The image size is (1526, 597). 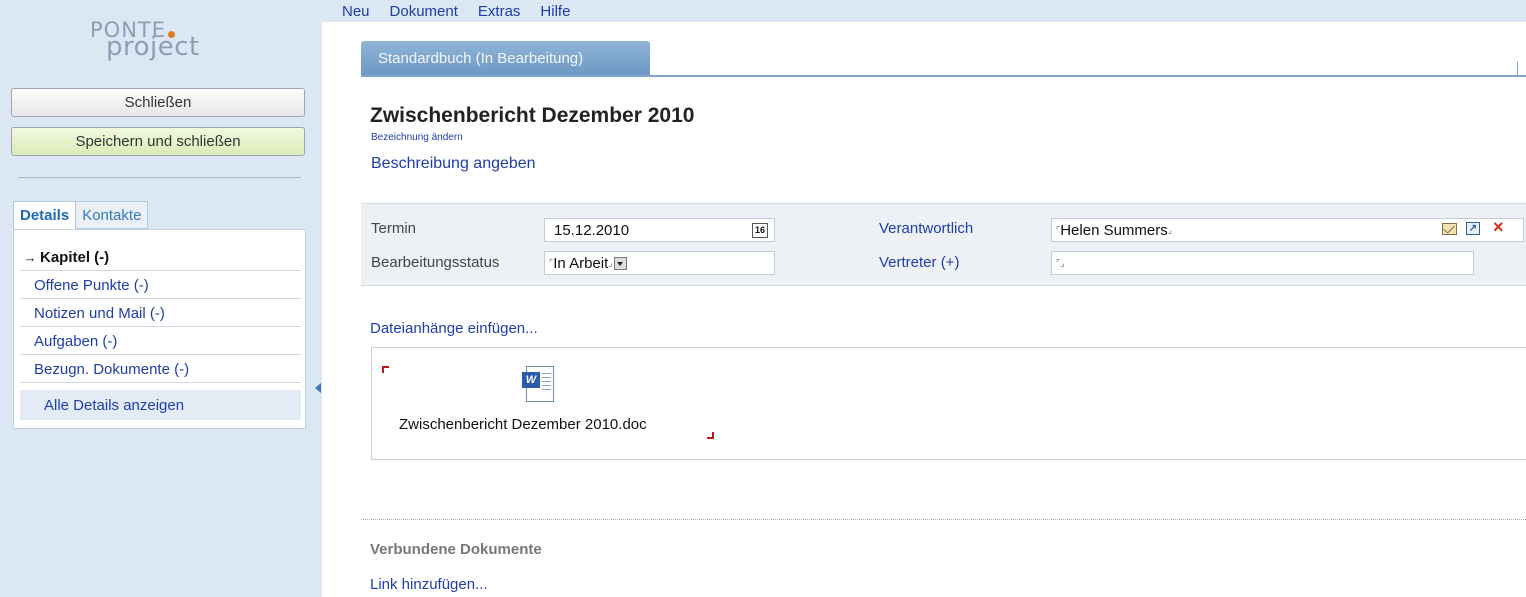 I want to click on deputy-field: ⌜ ⌟, so click(x=1262, y=263).